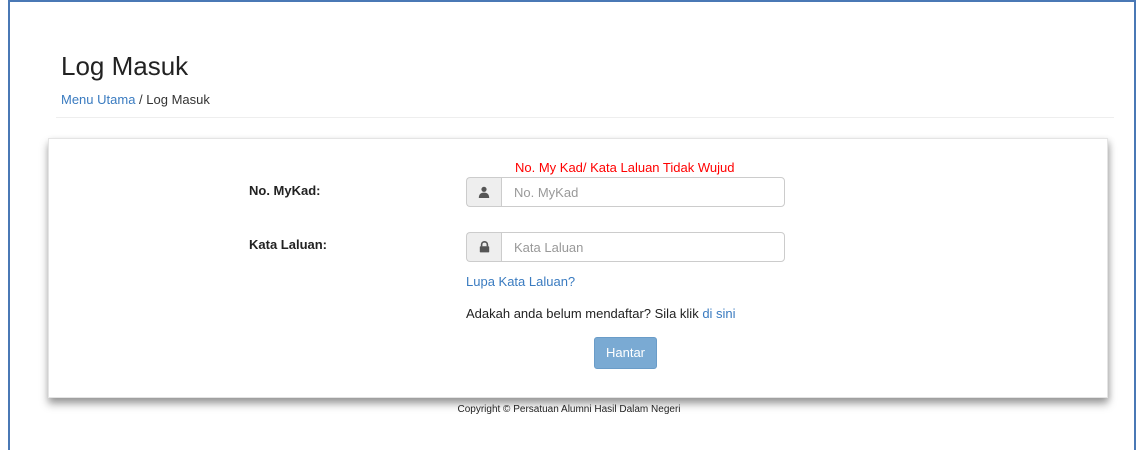  I want to click on submit-button: Hantar, so click(625, 353).